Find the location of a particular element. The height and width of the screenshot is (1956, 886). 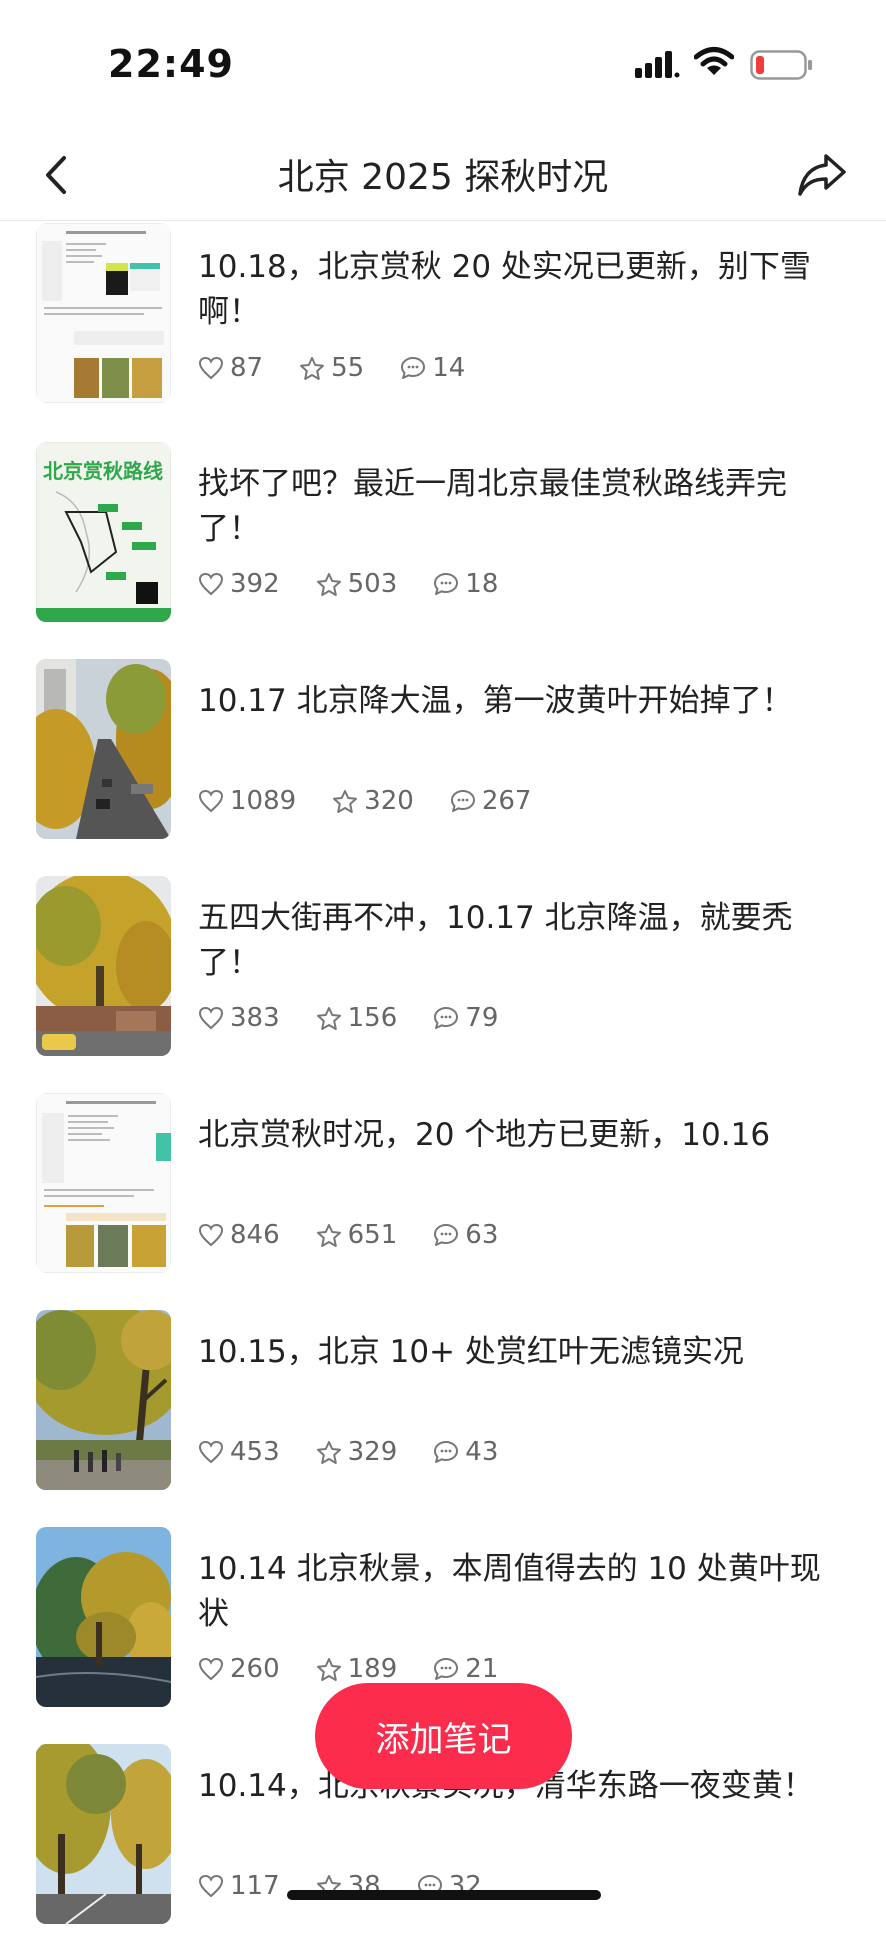

comment-count: 79 is located at coordinates (482, 1018).